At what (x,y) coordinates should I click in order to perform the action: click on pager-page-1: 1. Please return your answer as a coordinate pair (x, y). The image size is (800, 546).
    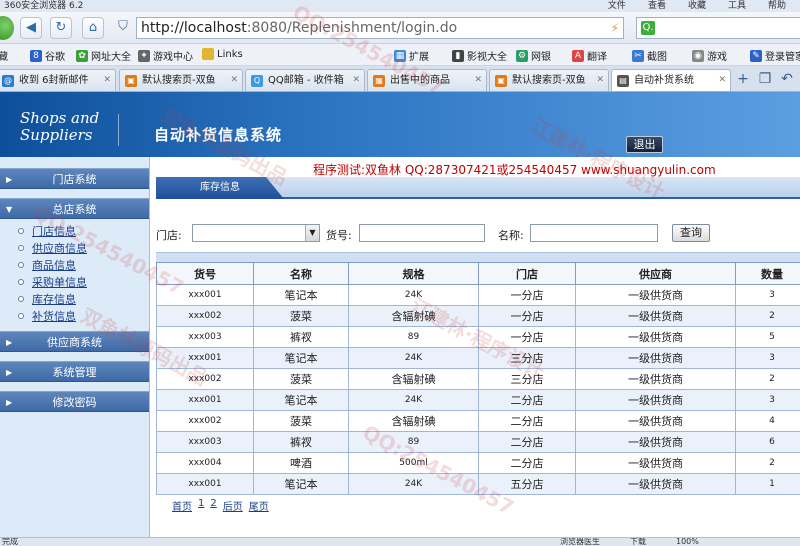
    Looking at the image, I should click on (201, 505).